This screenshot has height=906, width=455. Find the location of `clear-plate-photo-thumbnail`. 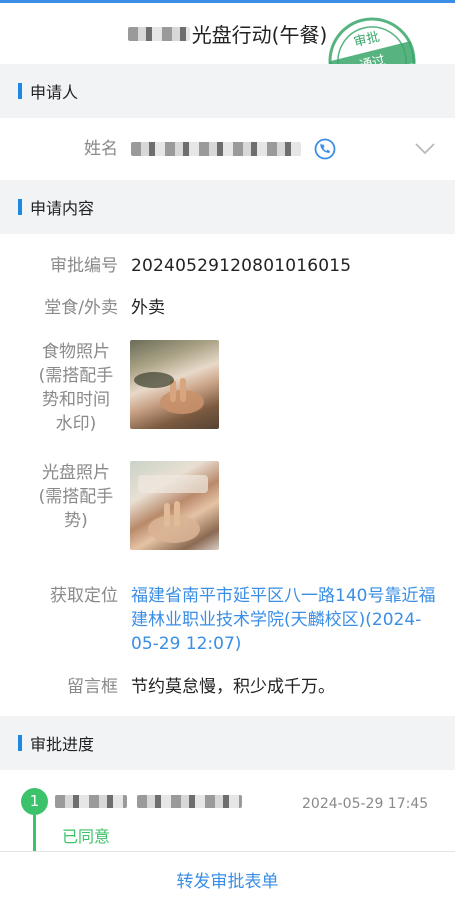

clear-plate-photo-thumbnail is located at coordinates (174, 505).